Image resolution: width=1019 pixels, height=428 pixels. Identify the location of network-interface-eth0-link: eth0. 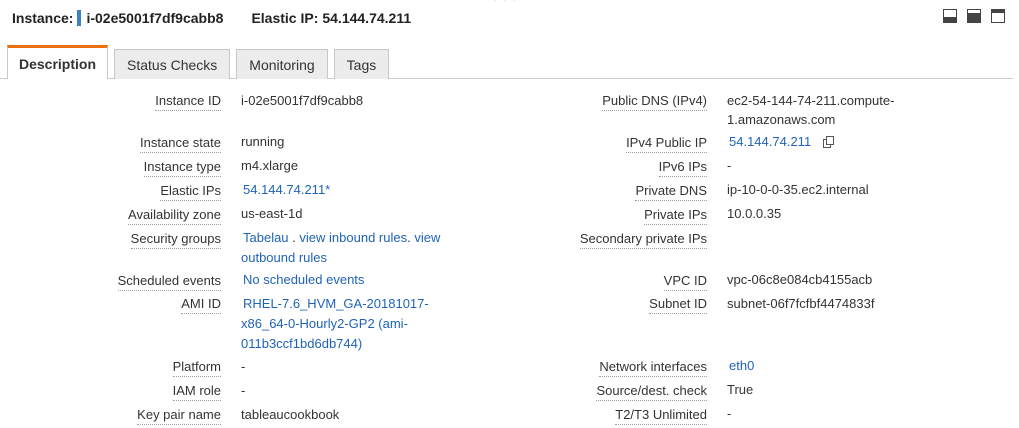
(741, 366).